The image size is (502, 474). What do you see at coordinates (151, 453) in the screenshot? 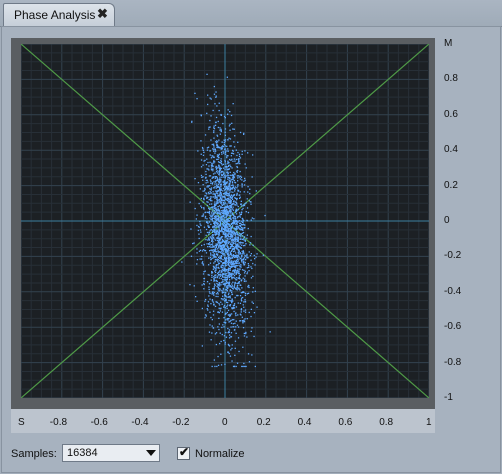
I see `chevron-down-icon` at bounding box center [151, 453].